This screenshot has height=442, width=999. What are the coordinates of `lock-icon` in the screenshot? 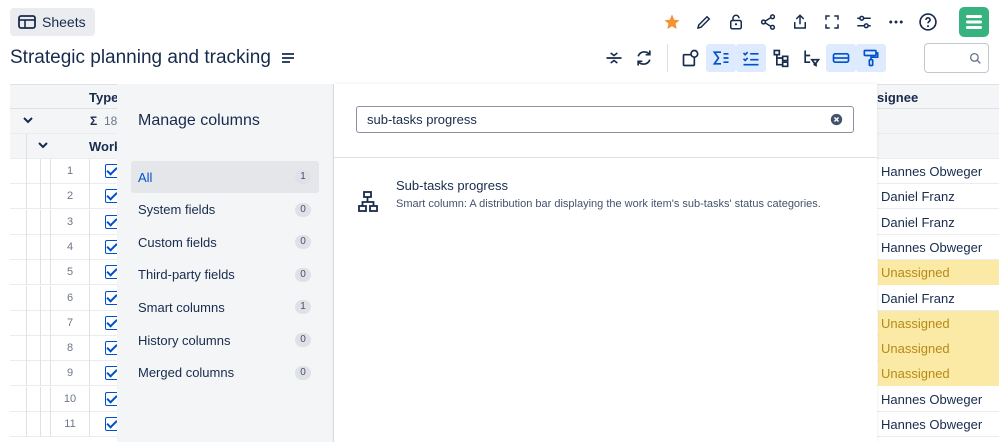 It's located at (736, 22).